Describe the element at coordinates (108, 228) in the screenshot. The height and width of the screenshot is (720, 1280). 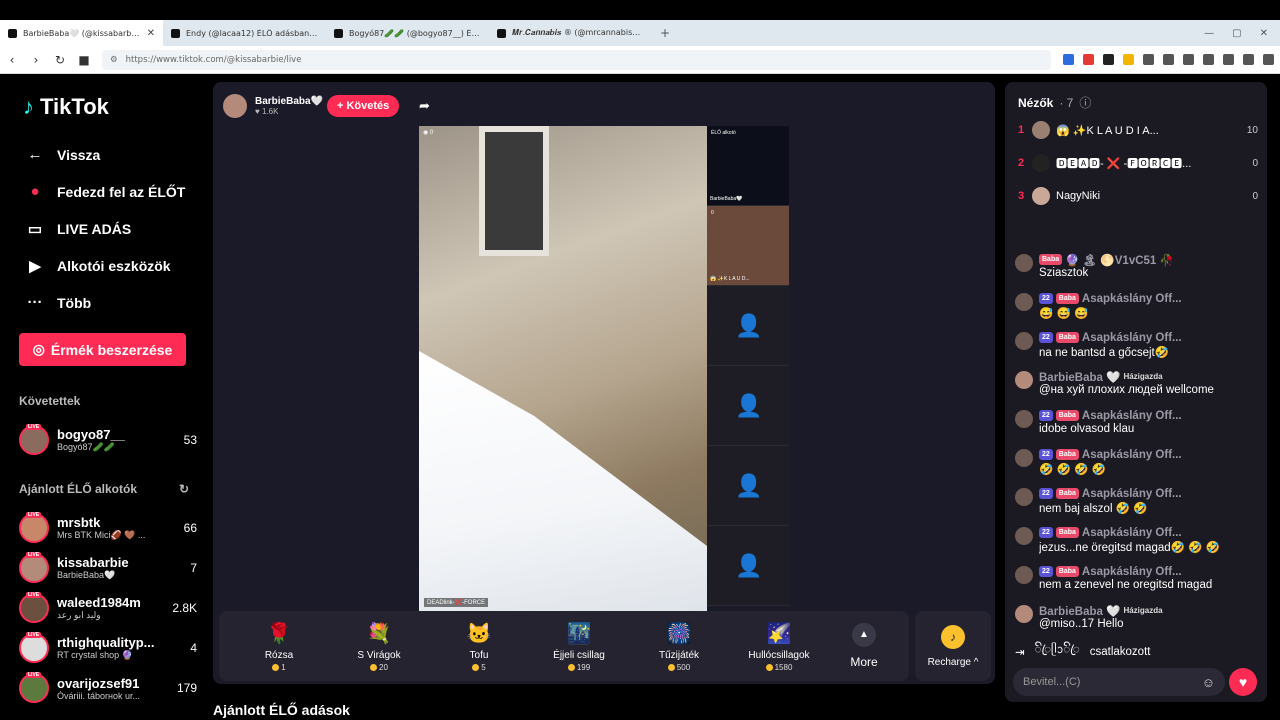
I see `nav-live-studio: ▭ LIVE ADÁS` at that location.